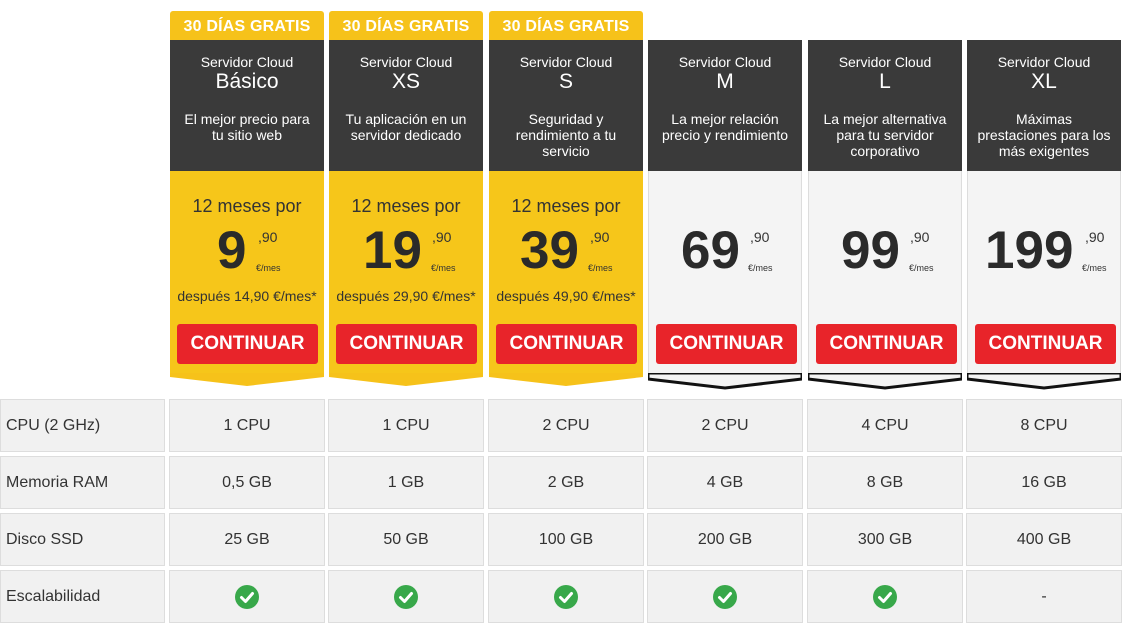 The image size is (1123, 633). Describe the element at coordinates (725, 482) in the screenshot. I see `feature-ram-value: 4 GB` at that location.